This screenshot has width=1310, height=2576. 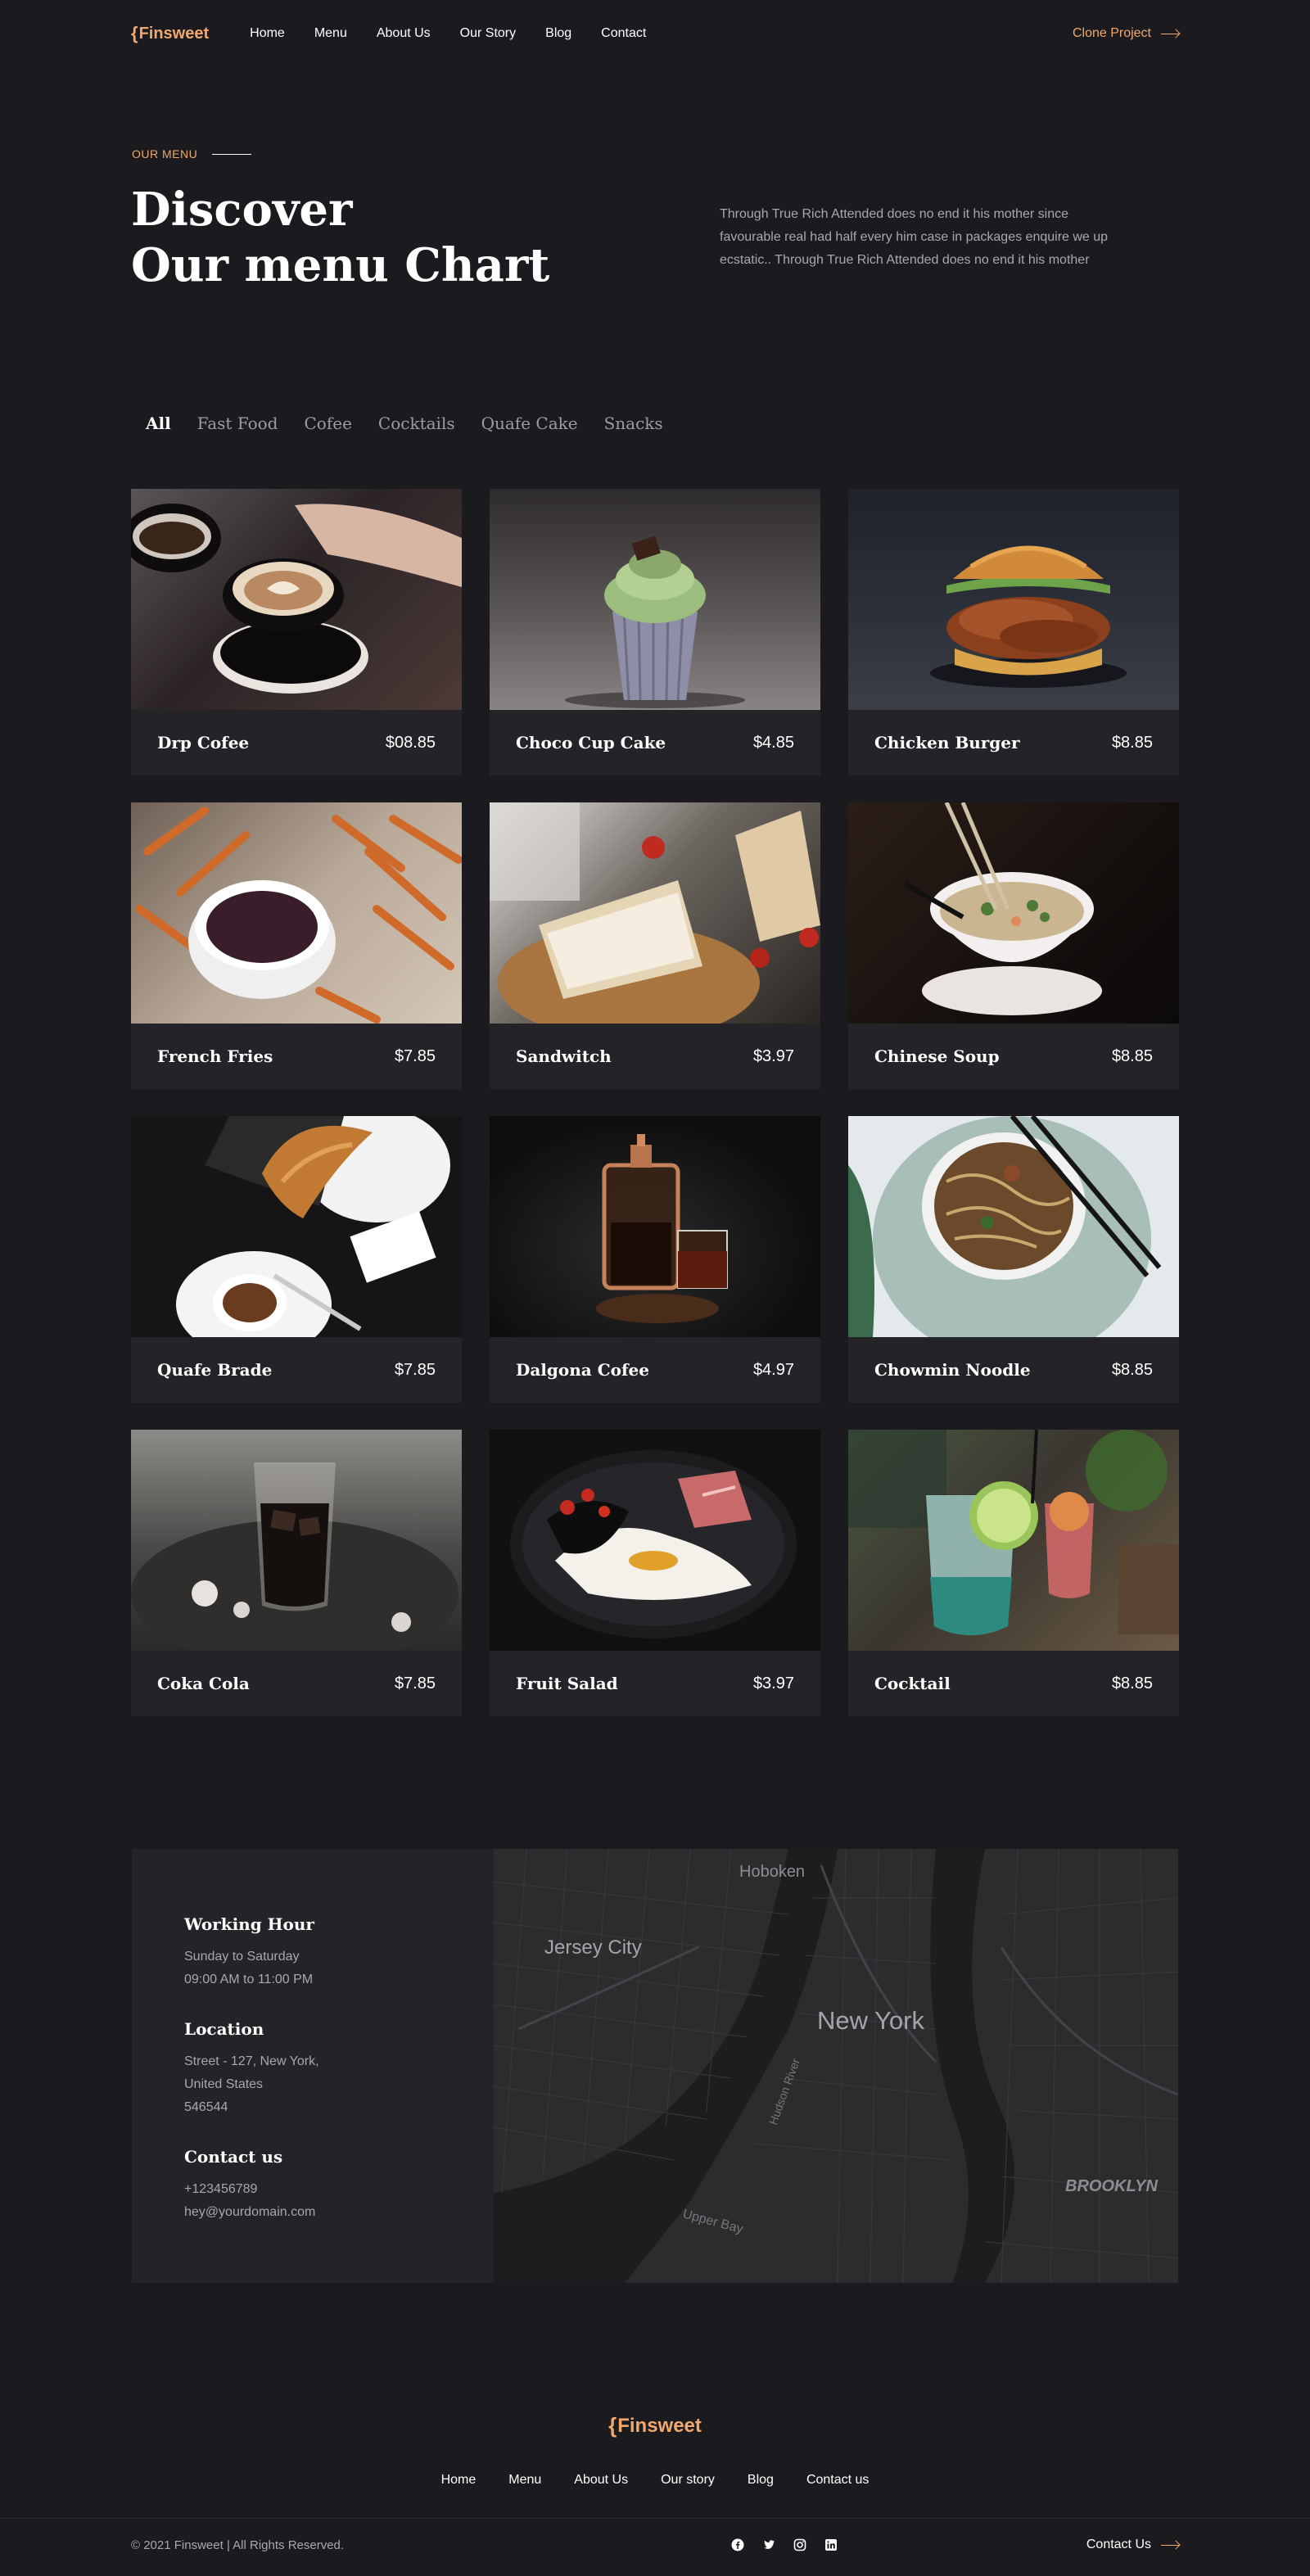 What do you see at coordinates (238, 2545) in the screenshot?
I see `copyright: © 2021 Finsweet | All Rights Reserved.` at bounding box center [238, 2545].